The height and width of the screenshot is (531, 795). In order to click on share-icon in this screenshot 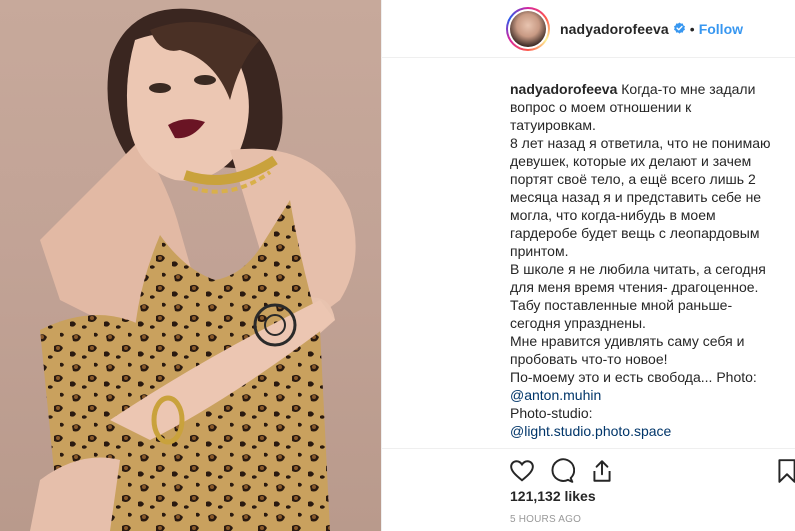, I will do `click(602, 471)`.